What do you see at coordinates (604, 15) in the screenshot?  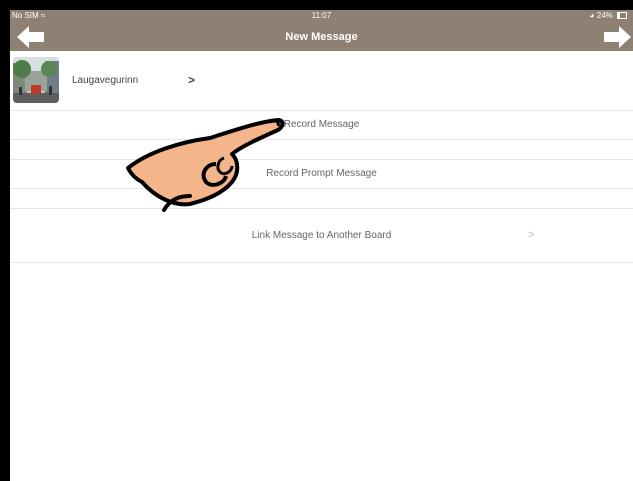 I see `battery-percent: 24%` at bounding box center [604, 15].